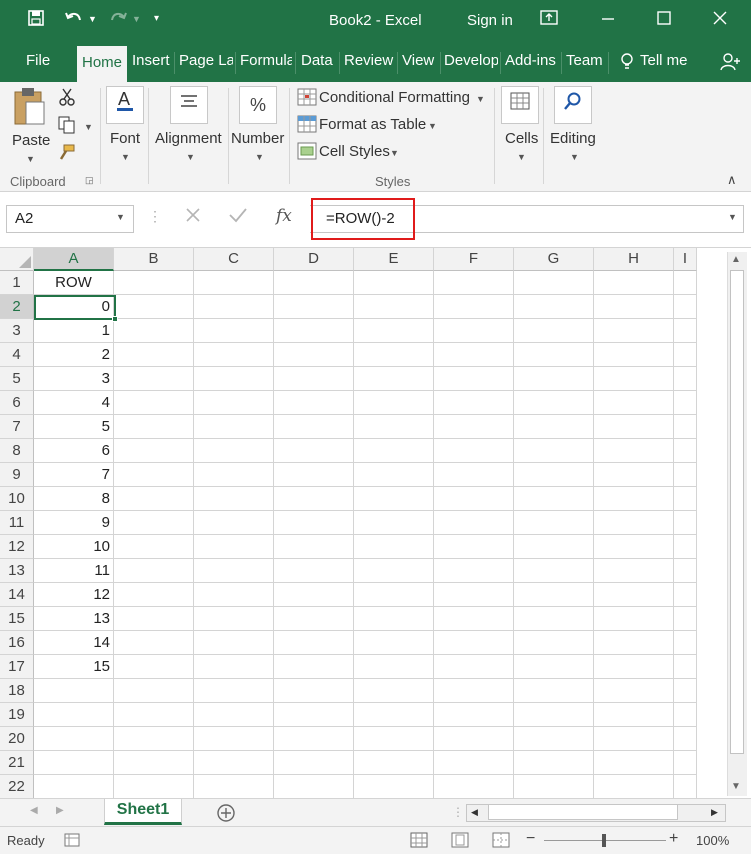 Image resolution: width=751 pixels, height=854 pixels. Describe the element at coordinates (17, 307) in the screenshot. I see `row-header-2: 2` at that location.